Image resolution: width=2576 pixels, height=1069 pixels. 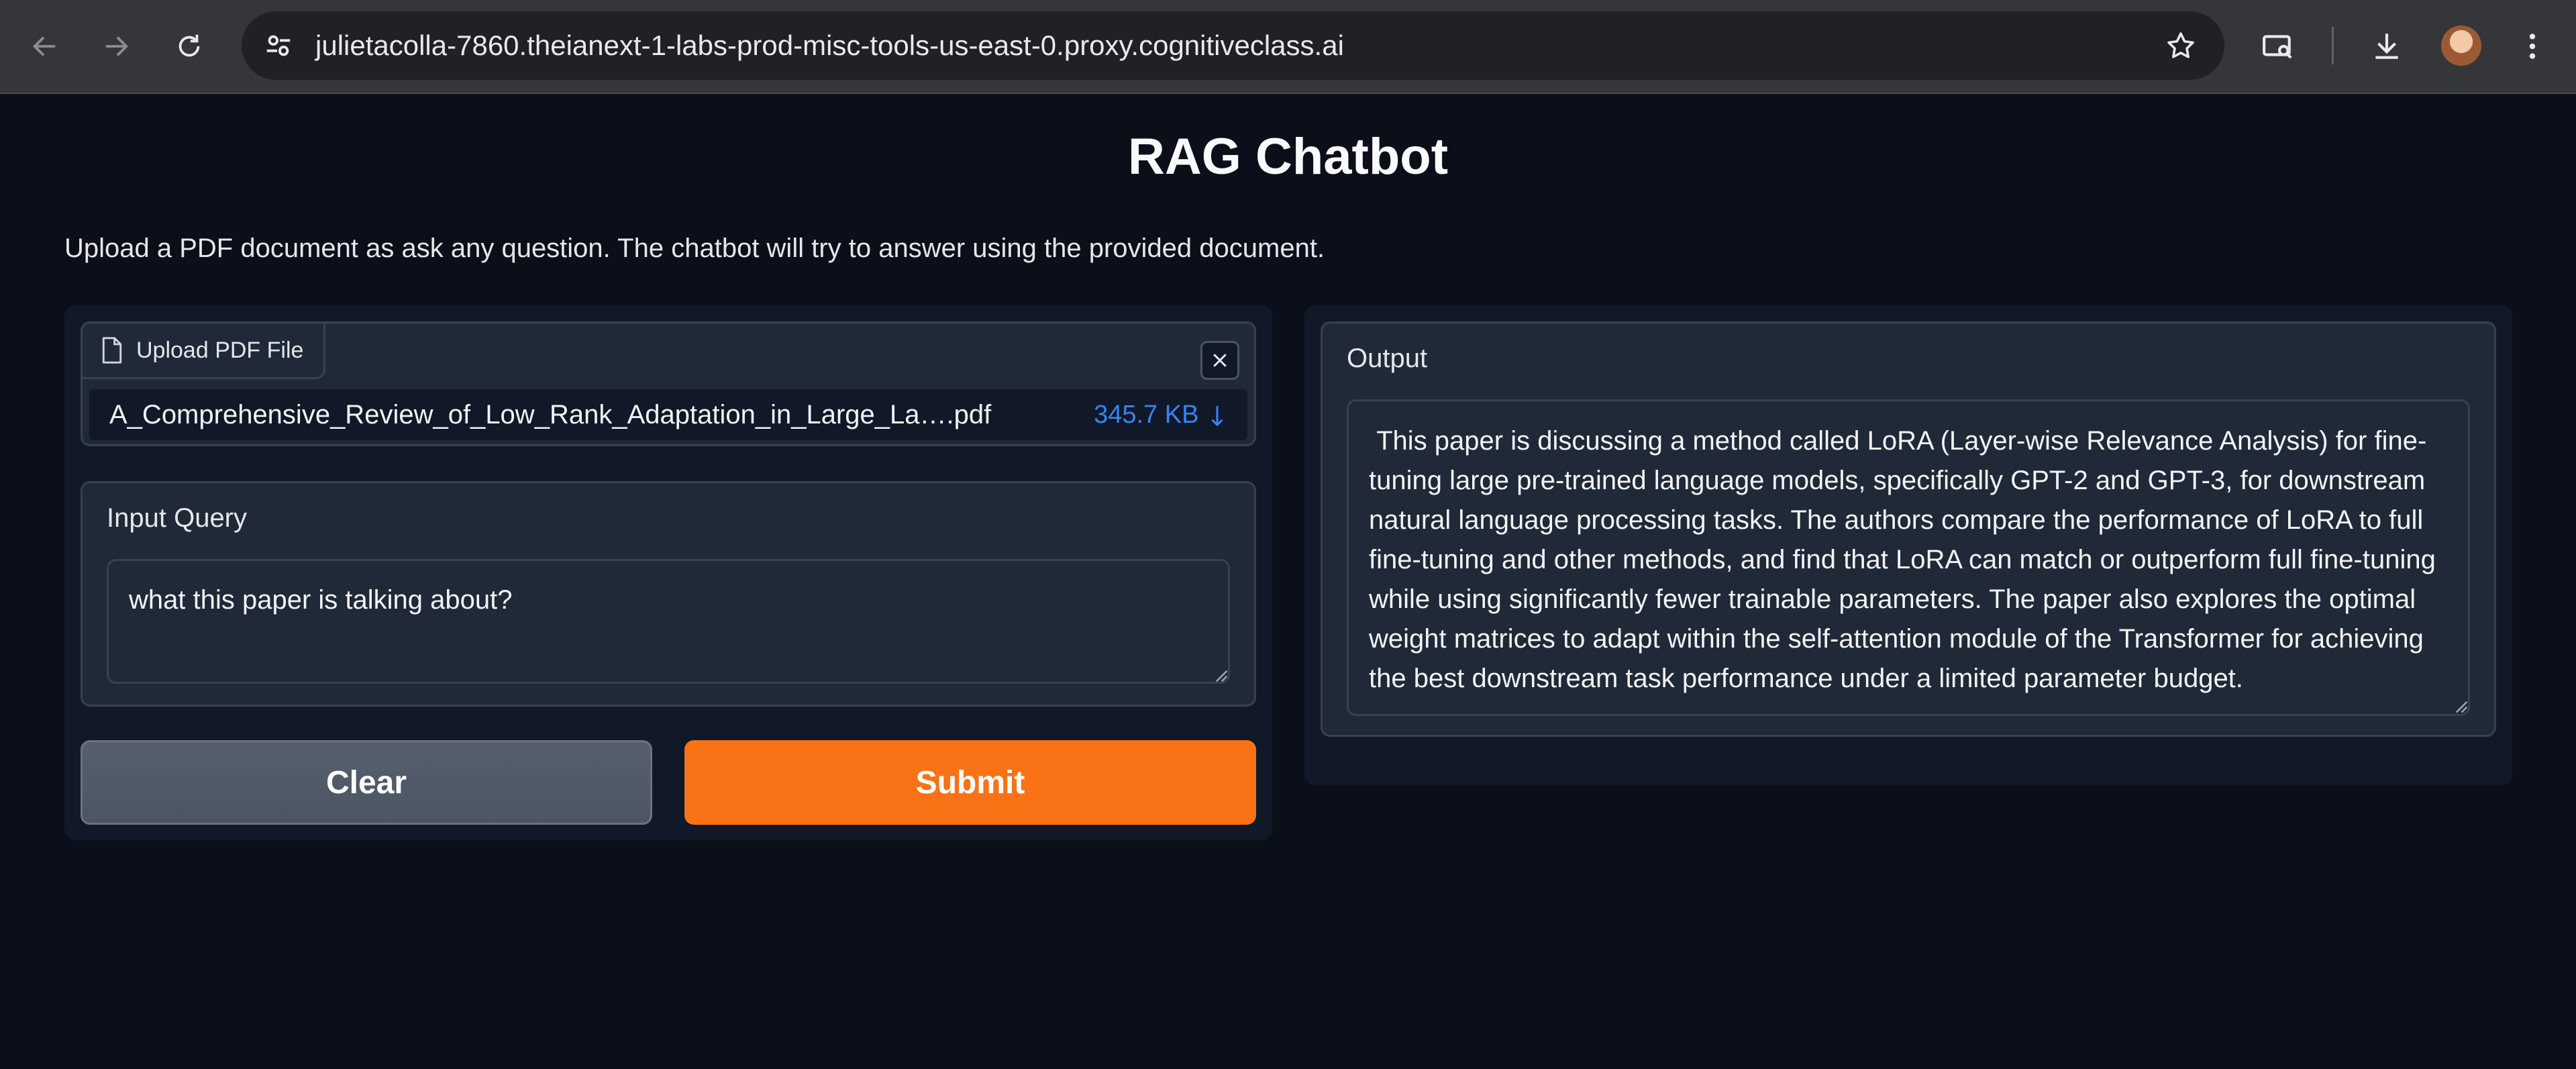 What do you see at coordinates (366, 782) in the screenshot?
I see `clear-button: Clear` at bounding box center [366, 782].